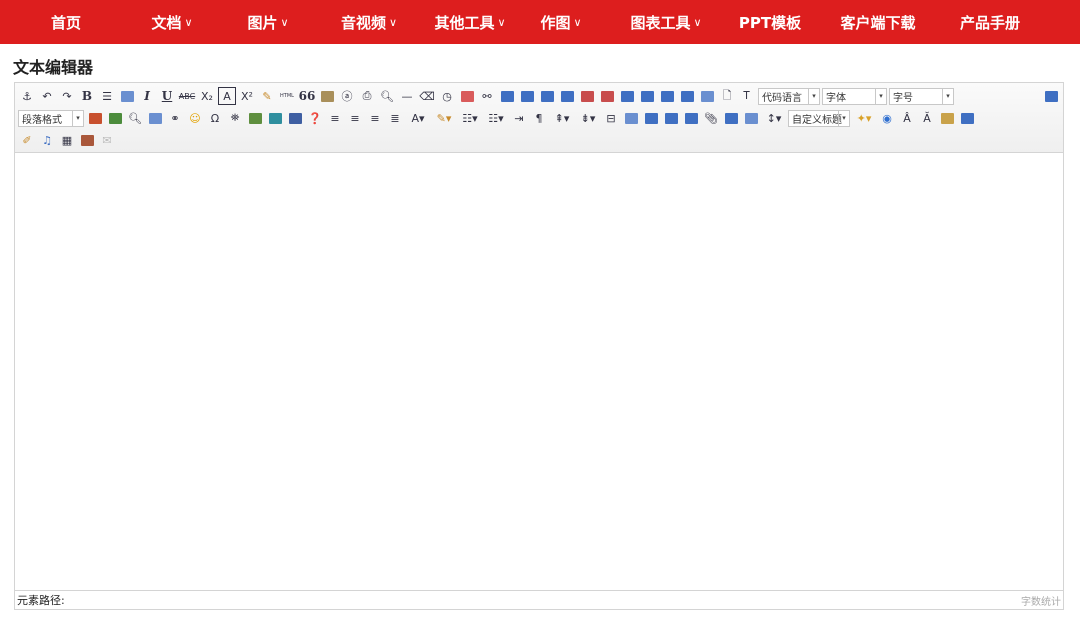 Image resolution: width=1080 pixels, height=623 pixels. Describe the element at coordinates (315, 118) in the screenshot. I see `help-icon: ❓` at that location.